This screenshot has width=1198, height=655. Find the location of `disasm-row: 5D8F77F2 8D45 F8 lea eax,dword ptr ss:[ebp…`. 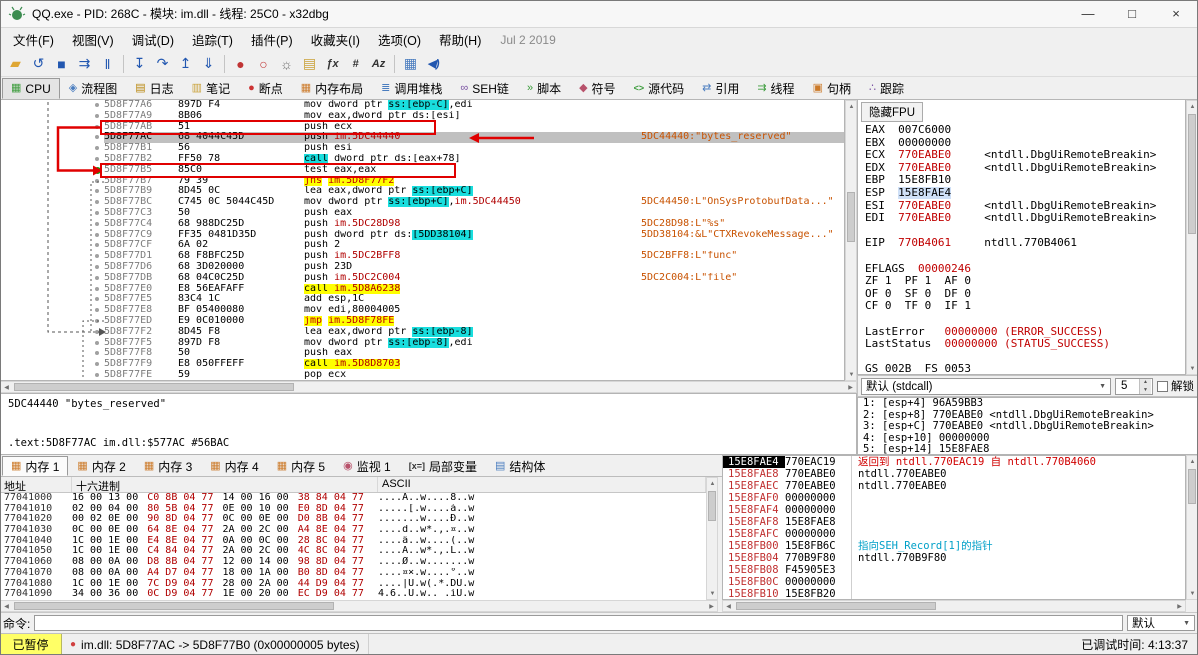

disasm-row: 5D8F77F2 8D45 F8 lea eax,dword ptr ss:[ebp… is located at coordinates (422, 332).